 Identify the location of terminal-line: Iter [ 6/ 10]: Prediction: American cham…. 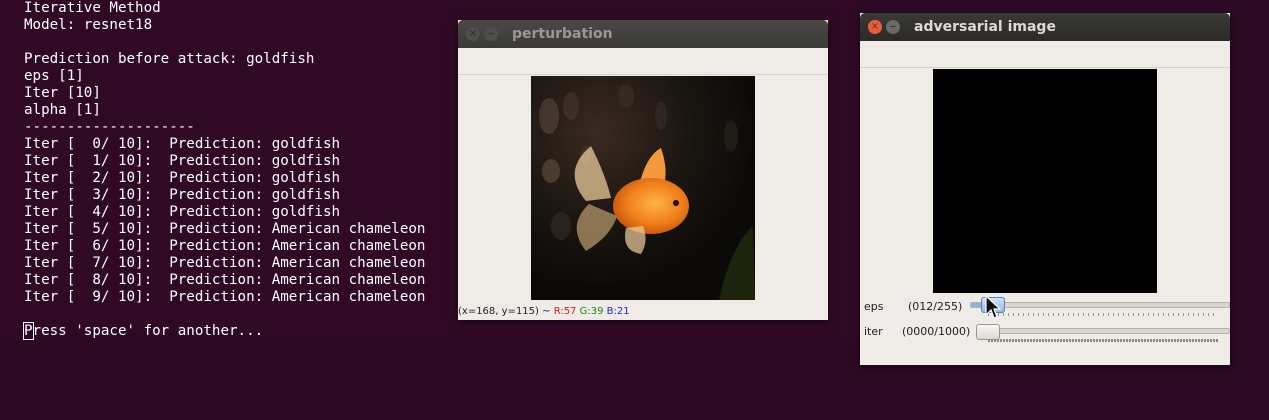
(225, 246).